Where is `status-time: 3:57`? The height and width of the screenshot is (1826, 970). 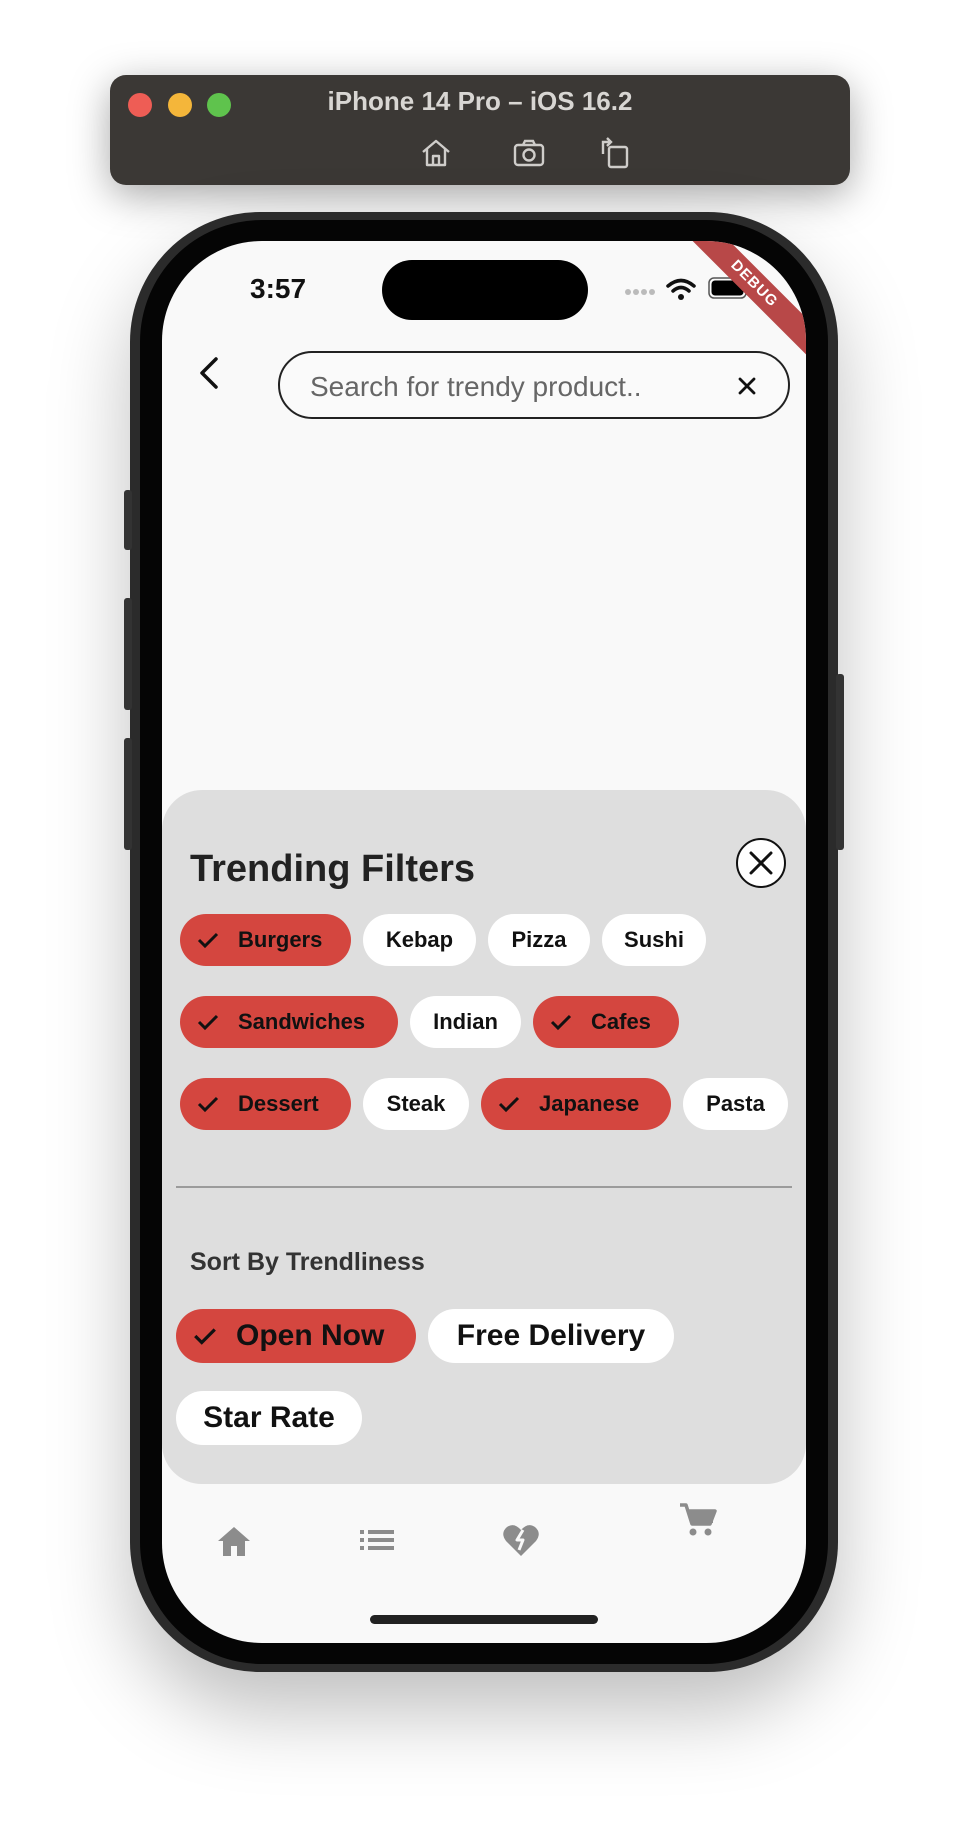
status-time: 3:57 is located at coordinates (278, 288).